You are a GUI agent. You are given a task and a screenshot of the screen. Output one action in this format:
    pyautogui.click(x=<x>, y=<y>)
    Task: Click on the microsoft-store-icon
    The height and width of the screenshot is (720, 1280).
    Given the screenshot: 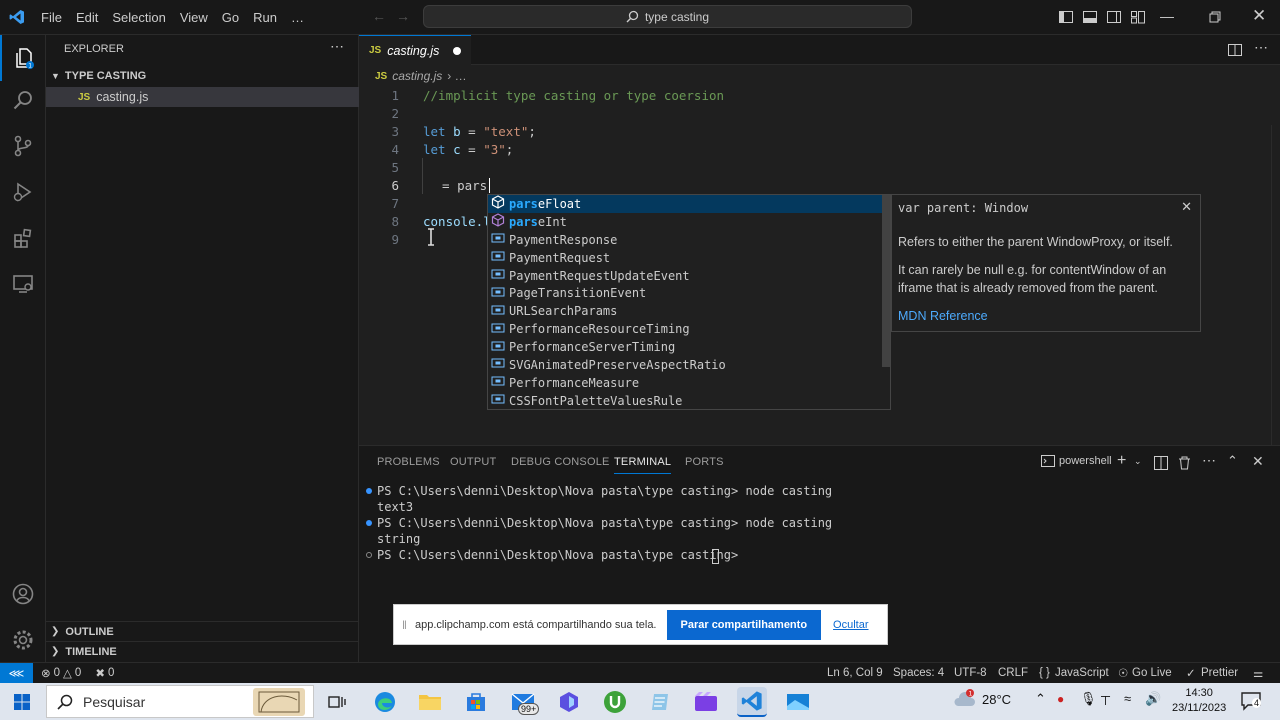 What is the action you would take?
    pyautogui.click(x=476, y=702)
    